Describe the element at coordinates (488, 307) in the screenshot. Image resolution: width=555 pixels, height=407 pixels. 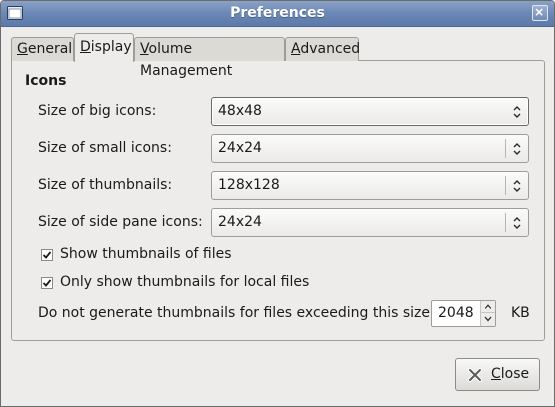
I see `spin-up-icon` at that location.